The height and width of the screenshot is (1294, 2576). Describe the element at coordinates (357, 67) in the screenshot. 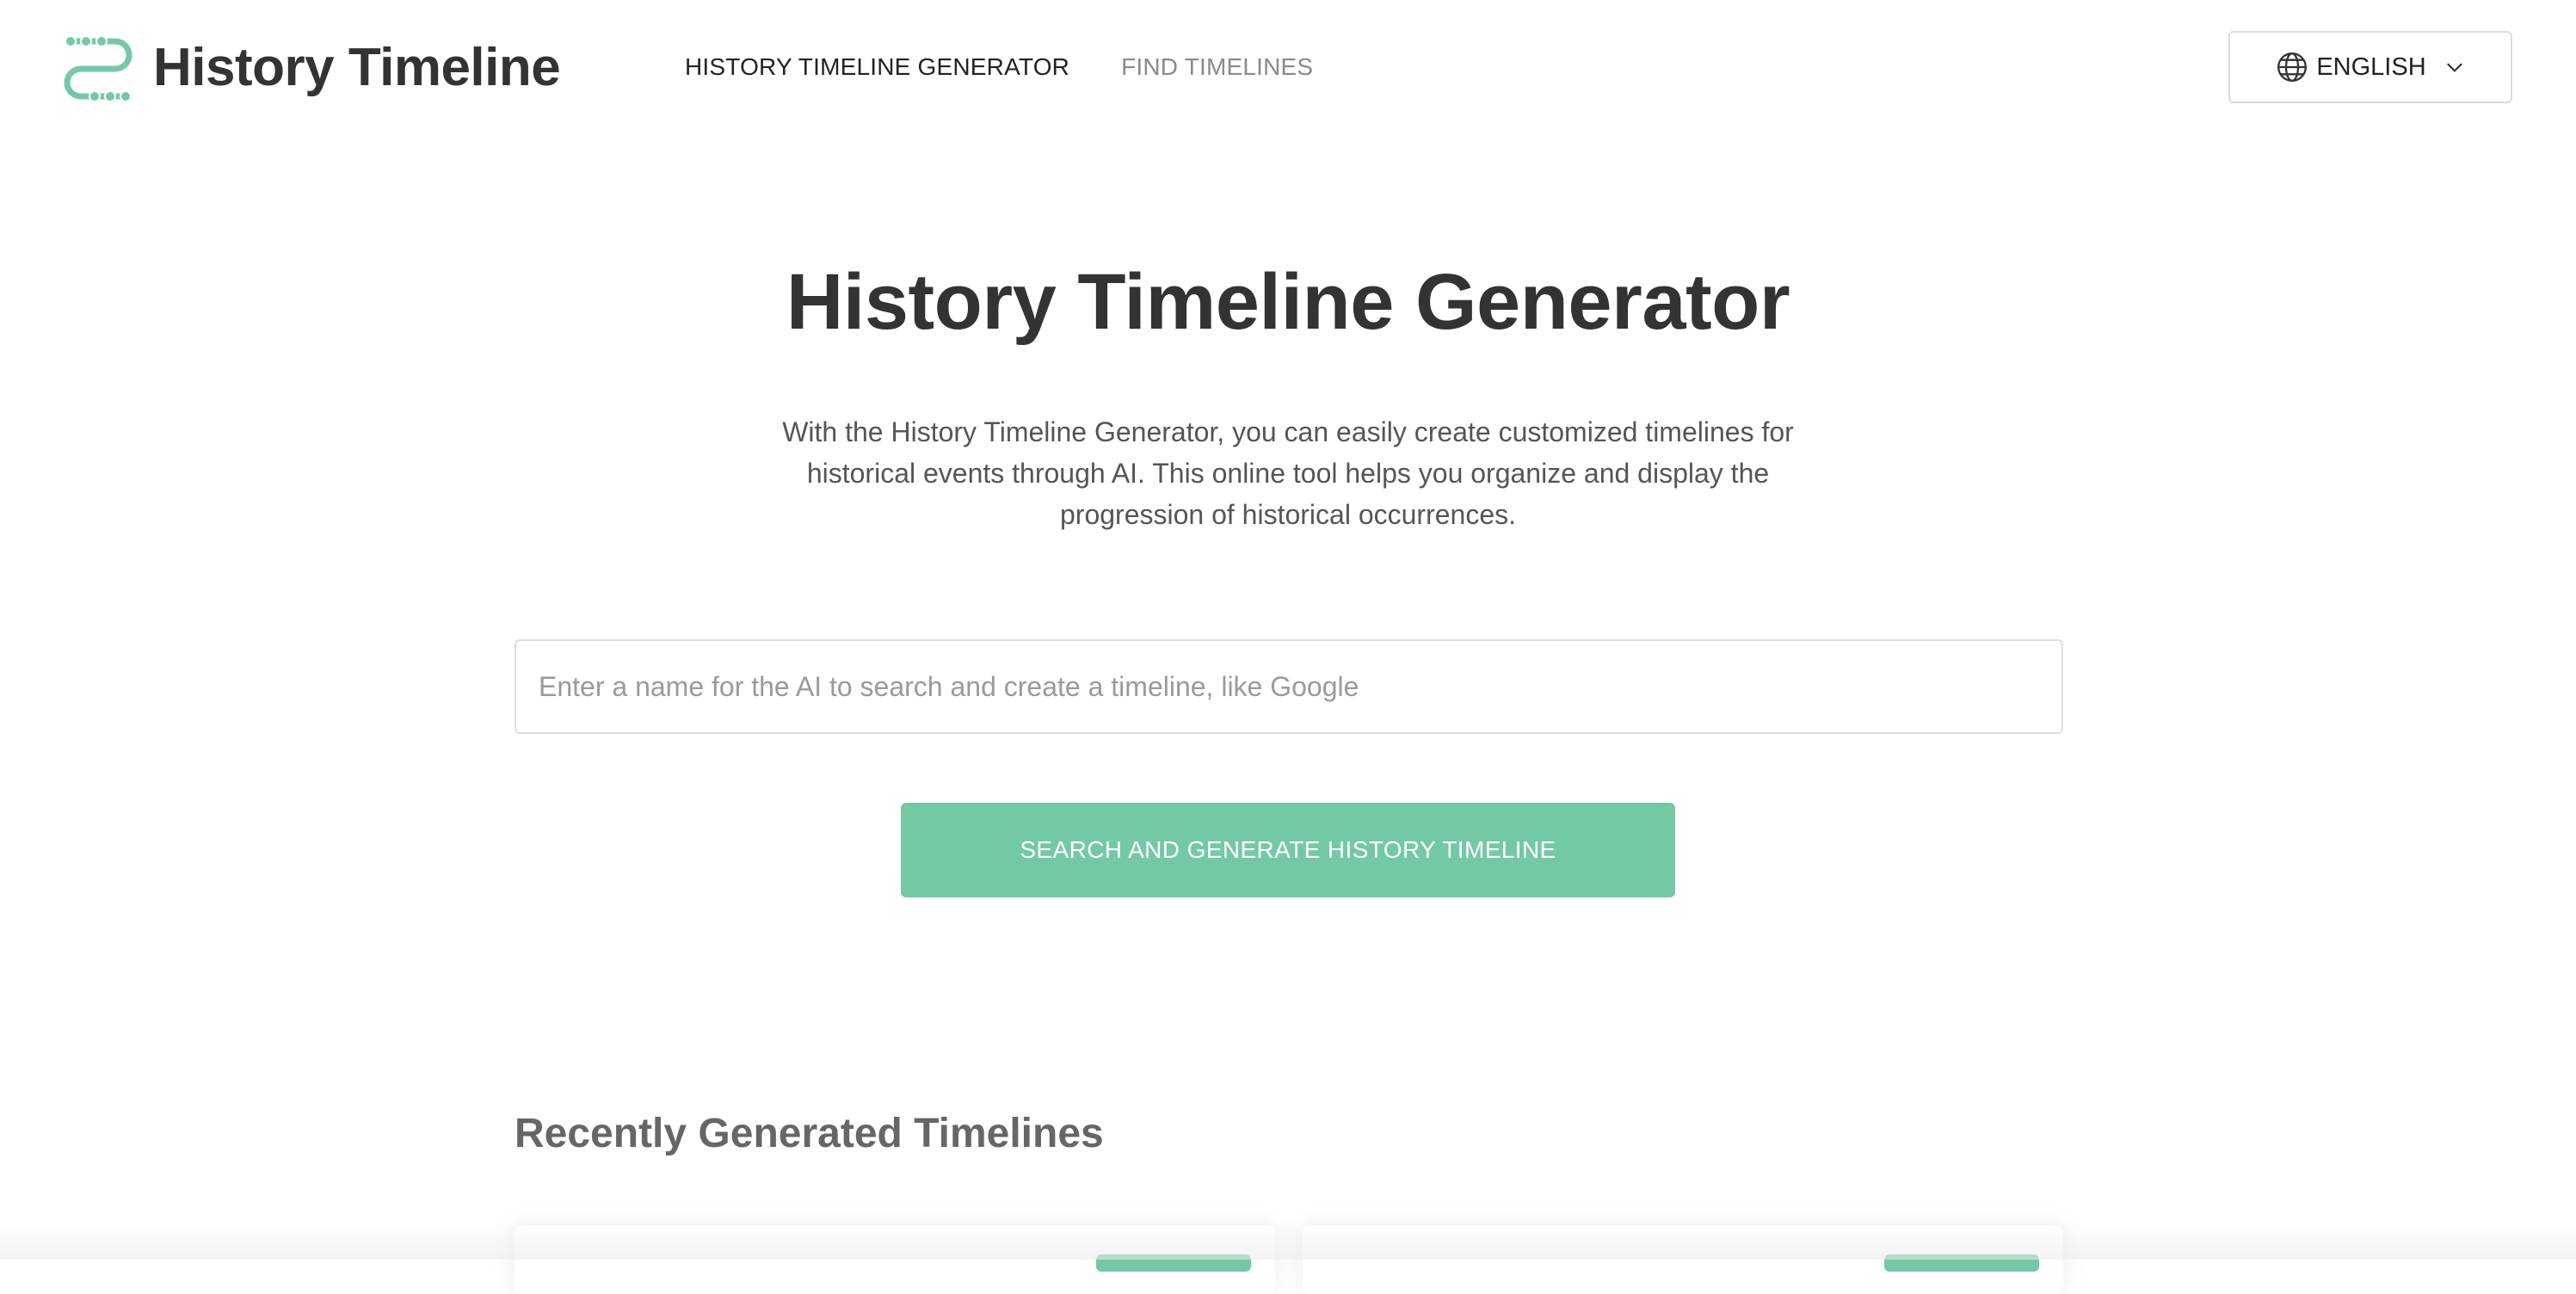

I see `brand-name: History Timeline` at that location.